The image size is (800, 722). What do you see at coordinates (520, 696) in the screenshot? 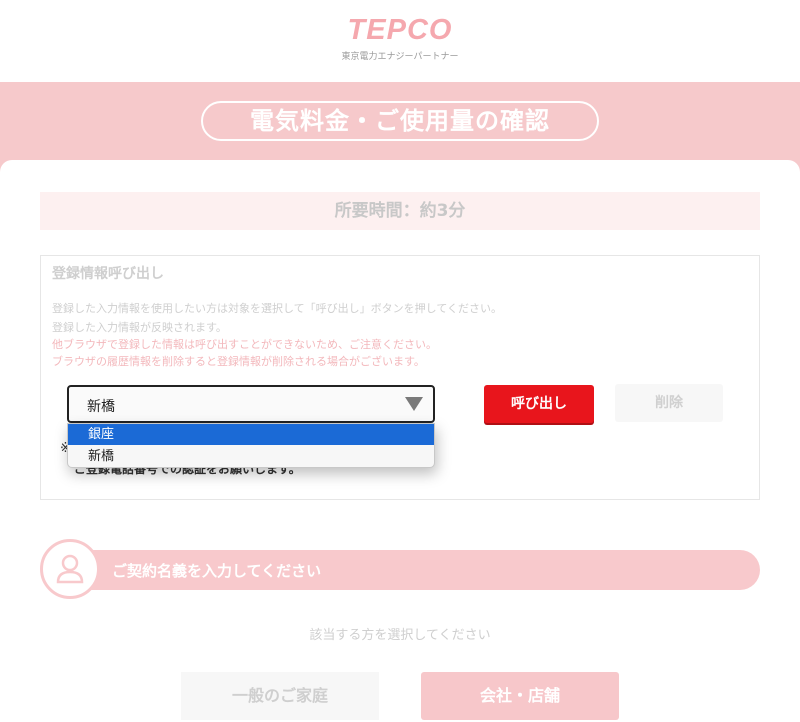
I see `company-store-button: 会社・店舗` at bounding box center [520, 696].